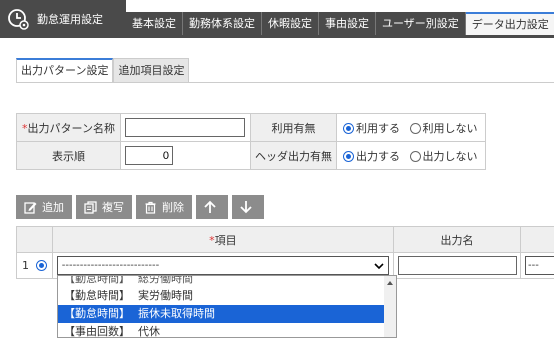 The height and width of the screenshot is (338, 554). Describe the element at coordinates (378, 128) in the screenshot. I see `usage-use-label: 利用する` at that location.